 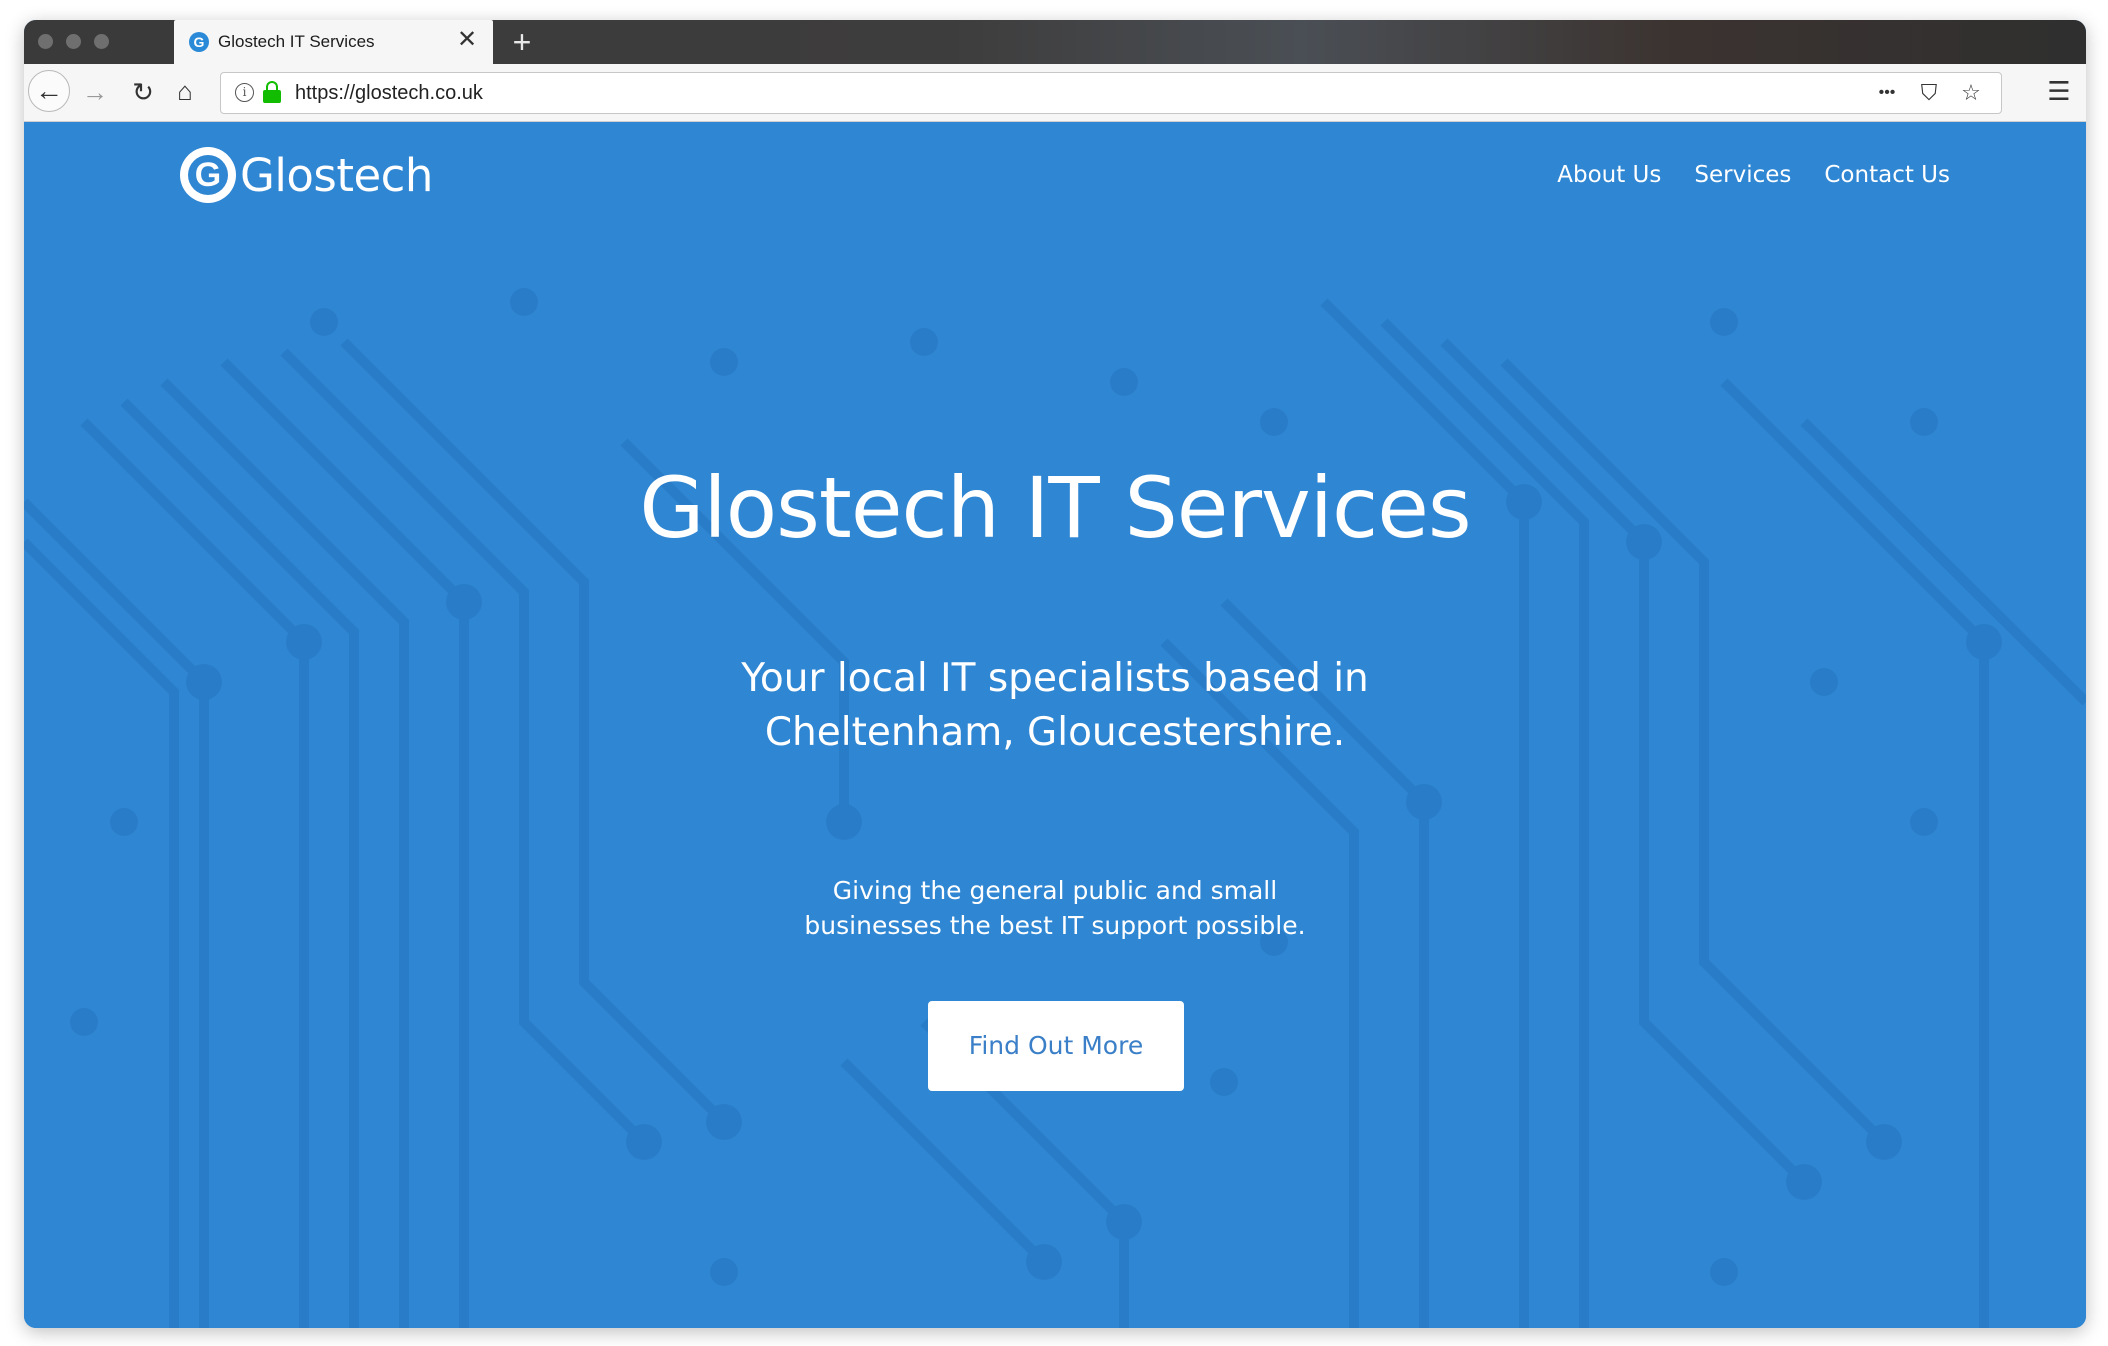 What do you see at coordinates (467, 40) in the screenshot?
I see `close-tab-icon: ✕` at bounding box center [467, 40].